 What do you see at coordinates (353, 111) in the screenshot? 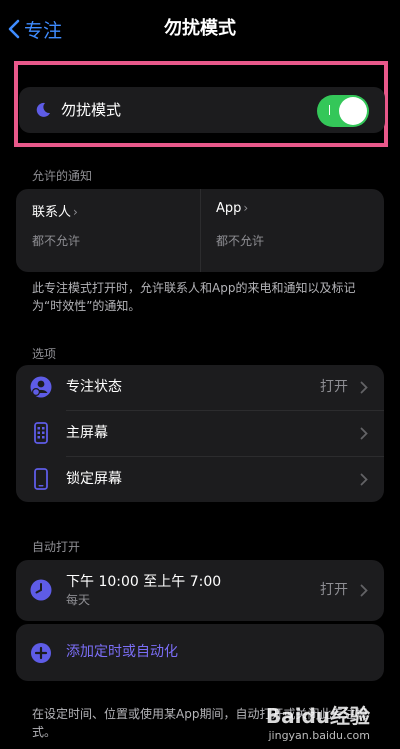
I see `toggle-knob` at bounding box center [353, 111].